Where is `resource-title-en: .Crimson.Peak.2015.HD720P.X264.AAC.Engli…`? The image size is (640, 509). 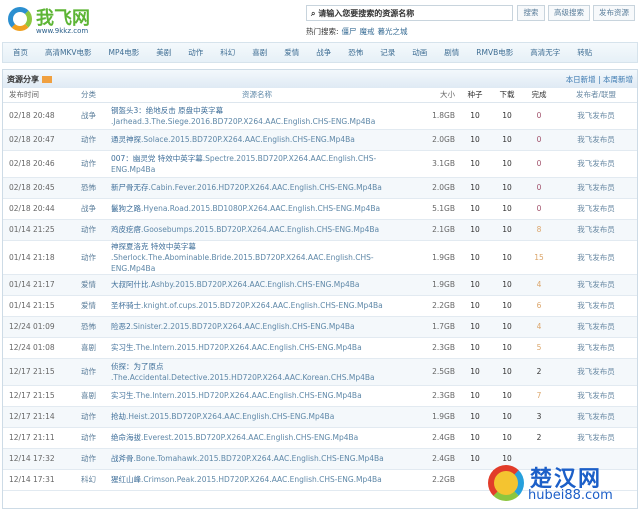 resource-title-en: .Crimson.Peak.2015.HD720P.X264.AAC.Engli… is located at coordinates (261, 479).